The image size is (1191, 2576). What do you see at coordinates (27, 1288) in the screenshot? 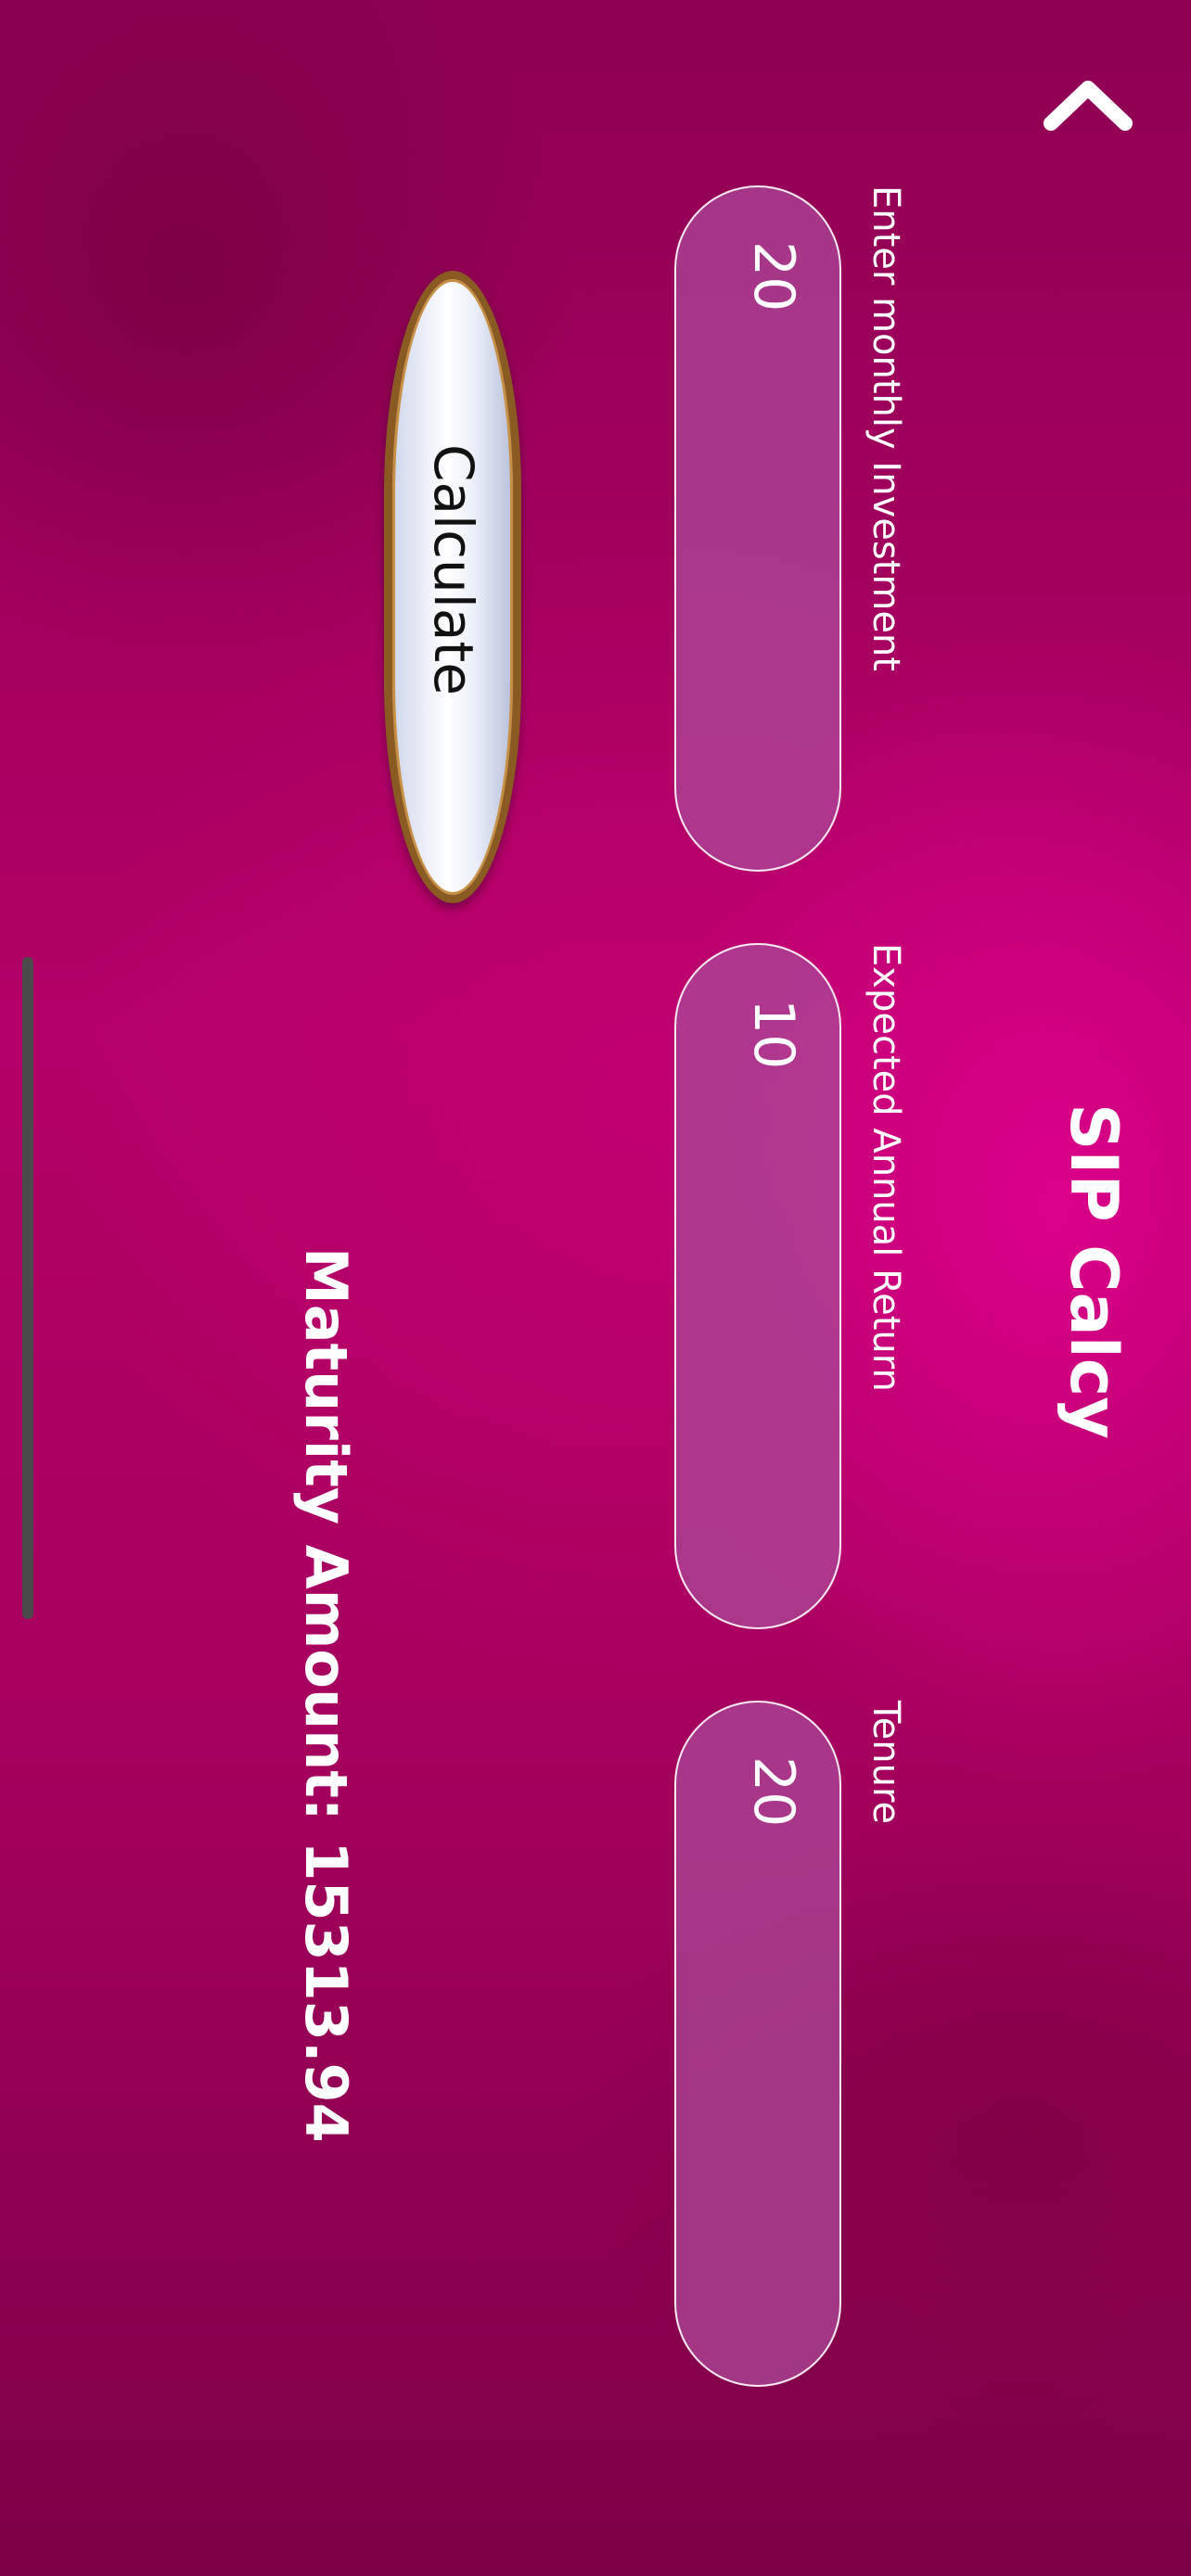
I see `home-indicator` at bounding box center [27, 1288].